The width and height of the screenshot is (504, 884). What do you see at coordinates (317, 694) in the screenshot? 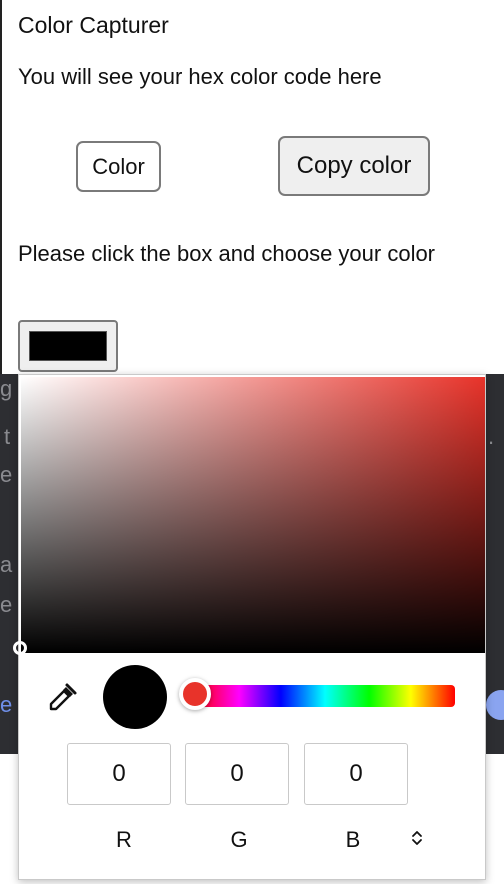
I see `hue-slider` at bounding box center [317, 694].